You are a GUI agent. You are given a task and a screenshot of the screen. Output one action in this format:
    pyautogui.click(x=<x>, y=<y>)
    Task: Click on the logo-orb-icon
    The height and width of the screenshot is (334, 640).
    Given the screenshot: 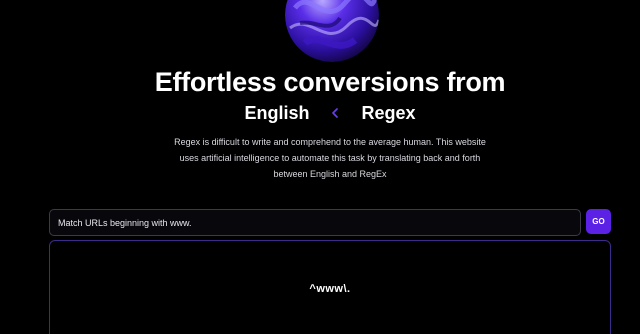 What is the action you would take?
    pyautogui.click(x=332, y=31)
    